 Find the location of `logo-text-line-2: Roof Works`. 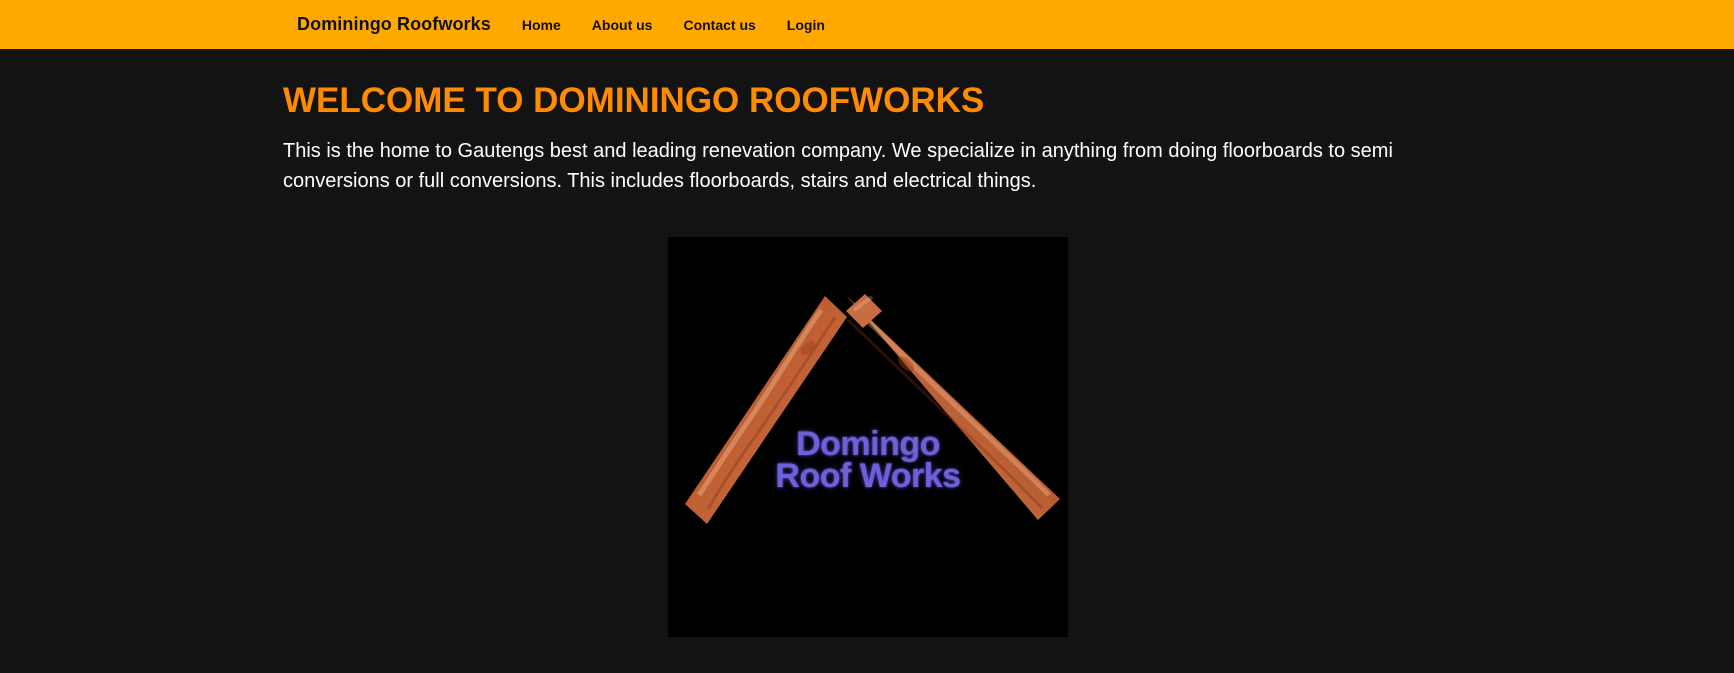

logo-text-line-2: Roof Works is located at coordinates (868, 476).